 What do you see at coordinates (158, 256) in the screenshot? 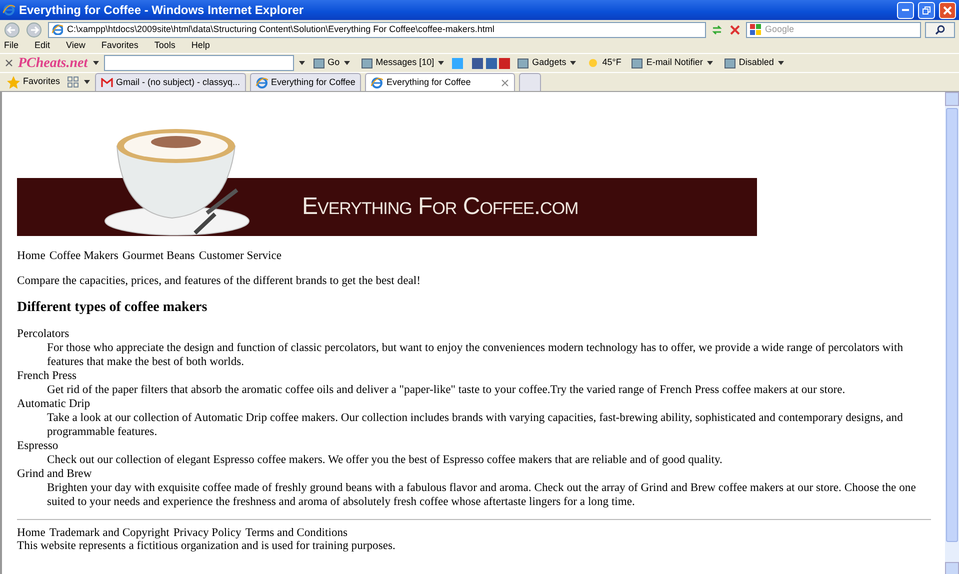
I see `nav-link: Gourmet Beans` at bounding box center [158, 256].